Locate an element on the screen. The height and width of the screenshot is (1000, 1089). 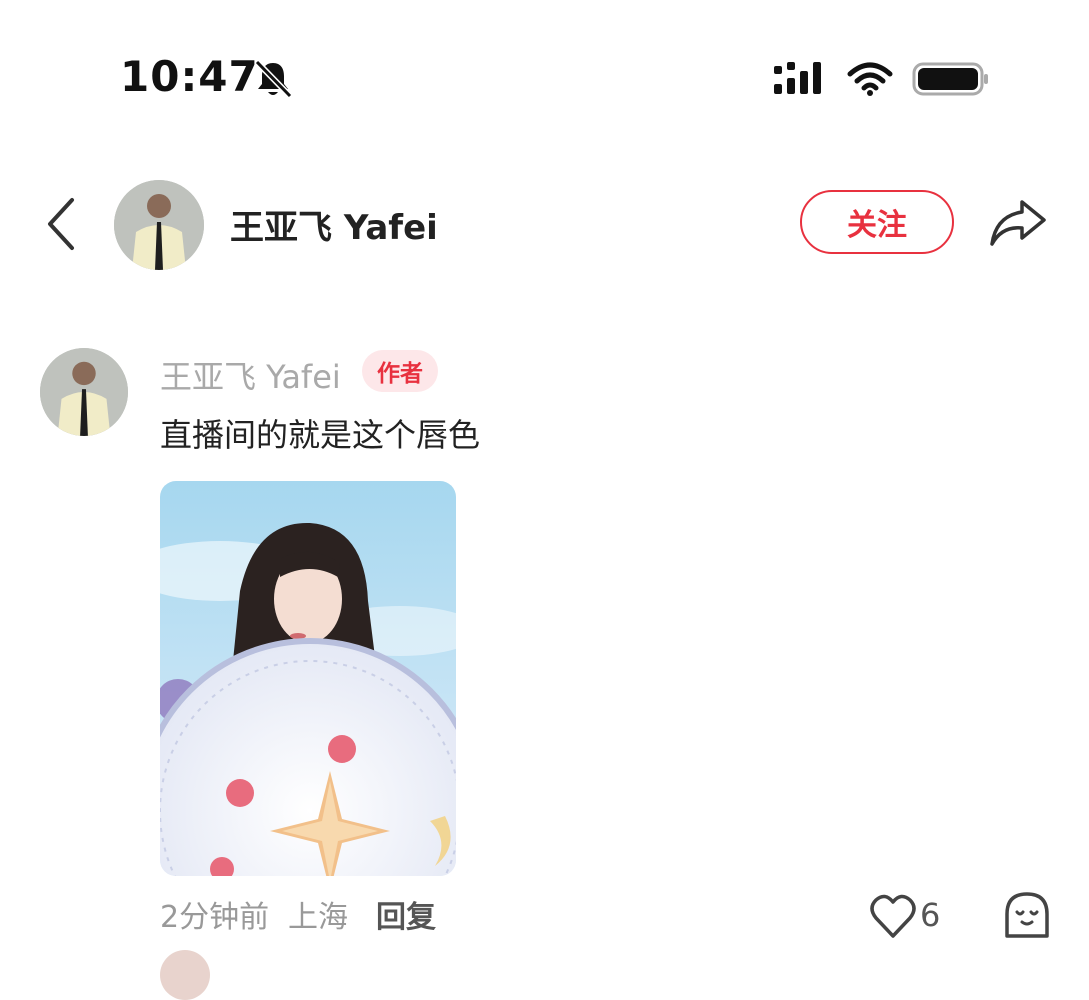
battery-icon is located at coordinates (950, 79).